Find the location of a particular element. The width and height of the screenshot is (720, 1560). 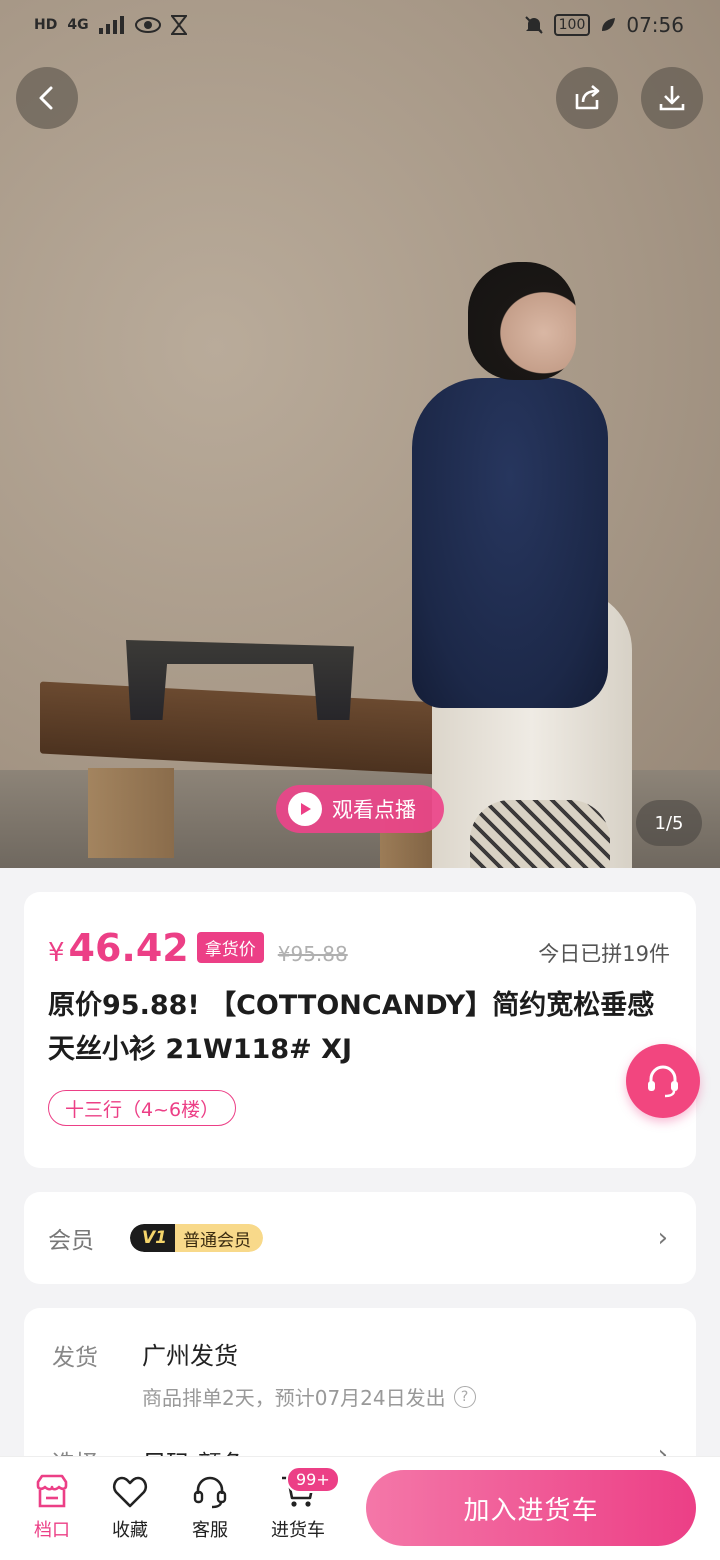

image-counter: 1/5 is located at coordinates (669, 823).